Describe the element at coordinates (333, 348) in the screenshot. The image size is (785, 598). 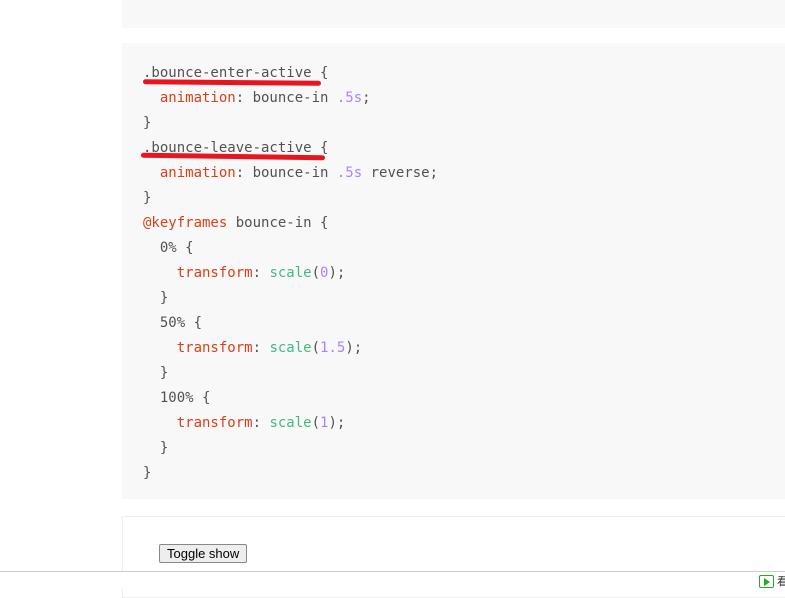
I see `code-token: 1.5` at that location.